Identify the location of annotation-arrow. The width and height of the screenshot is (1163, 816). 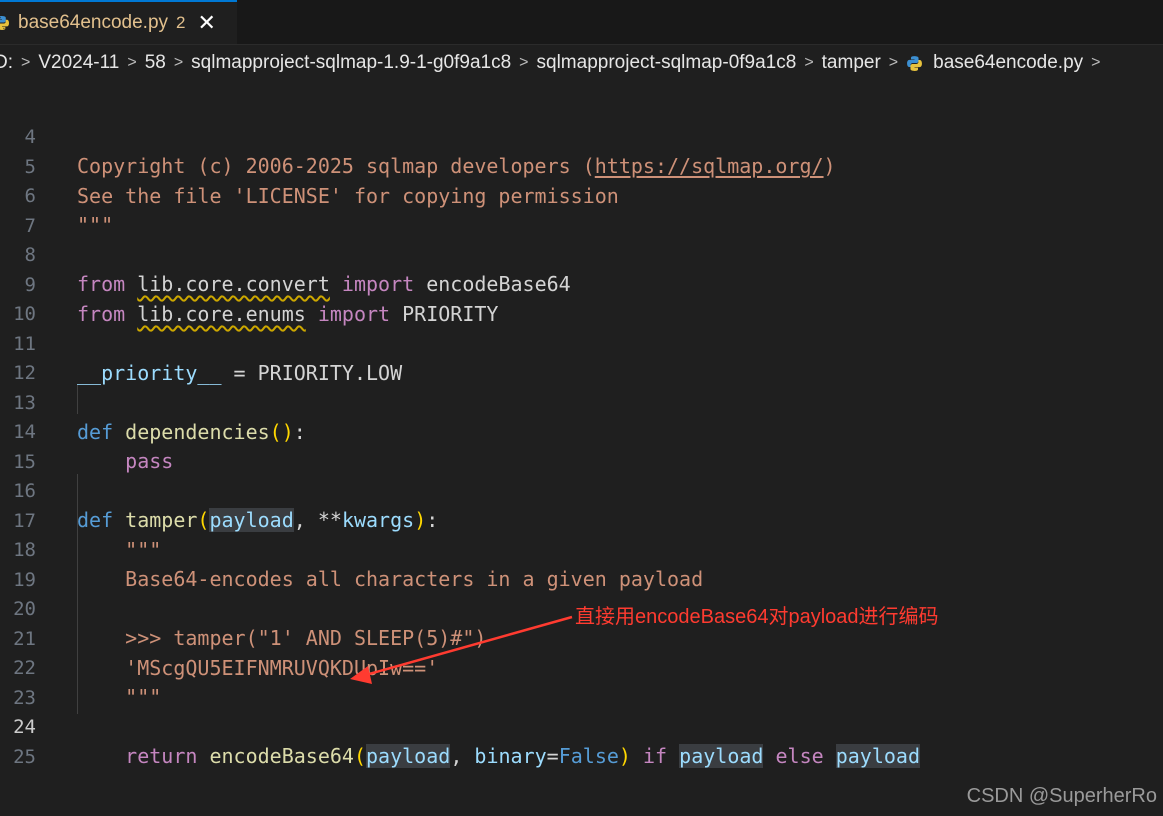
(461, 649).